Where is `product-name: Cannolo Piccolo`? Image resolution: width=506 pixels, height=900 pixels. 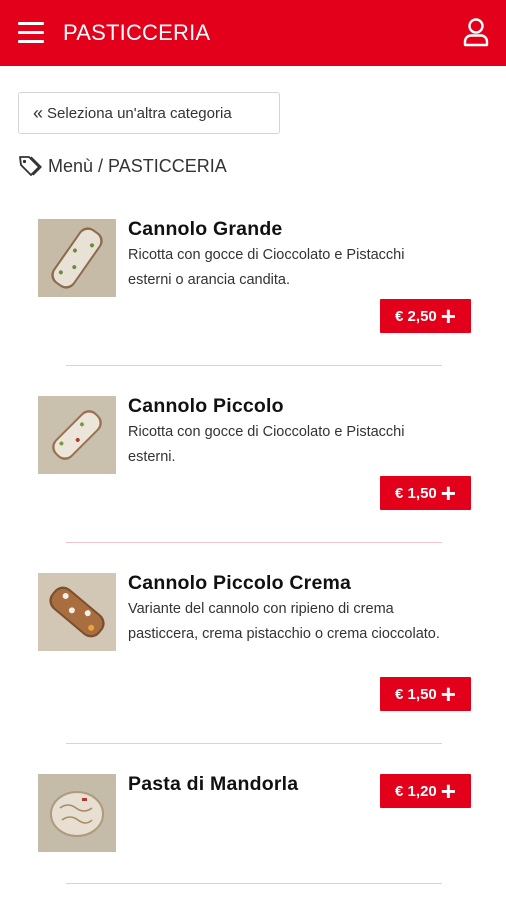
product-name: Cannolo Piccolo is located at coordinates (206, 406).